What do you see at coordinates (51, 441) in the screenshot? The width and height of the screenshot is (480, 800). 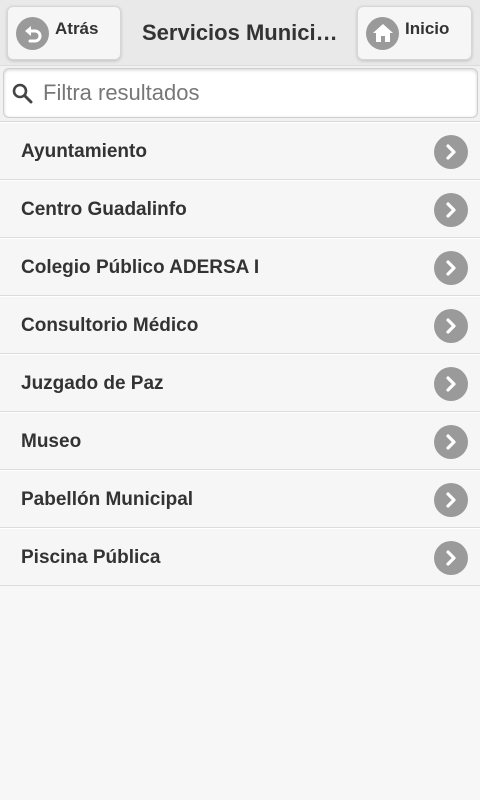 I see `list-item-label: Museo` at bounding box center [51, 441].